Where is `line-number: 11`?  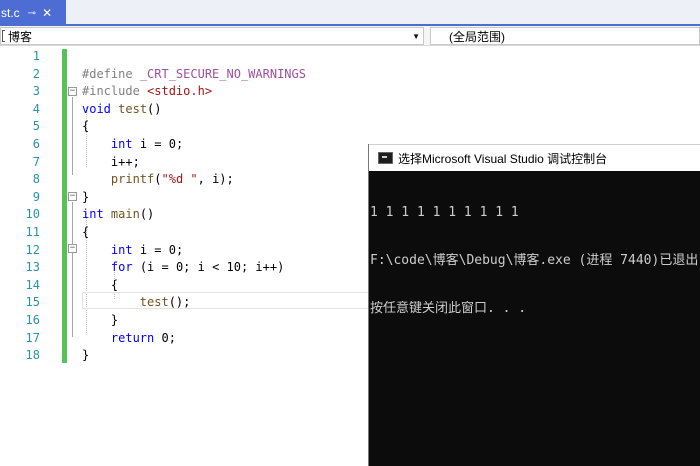
line-number: 11 is located at coordinates (32, 232).